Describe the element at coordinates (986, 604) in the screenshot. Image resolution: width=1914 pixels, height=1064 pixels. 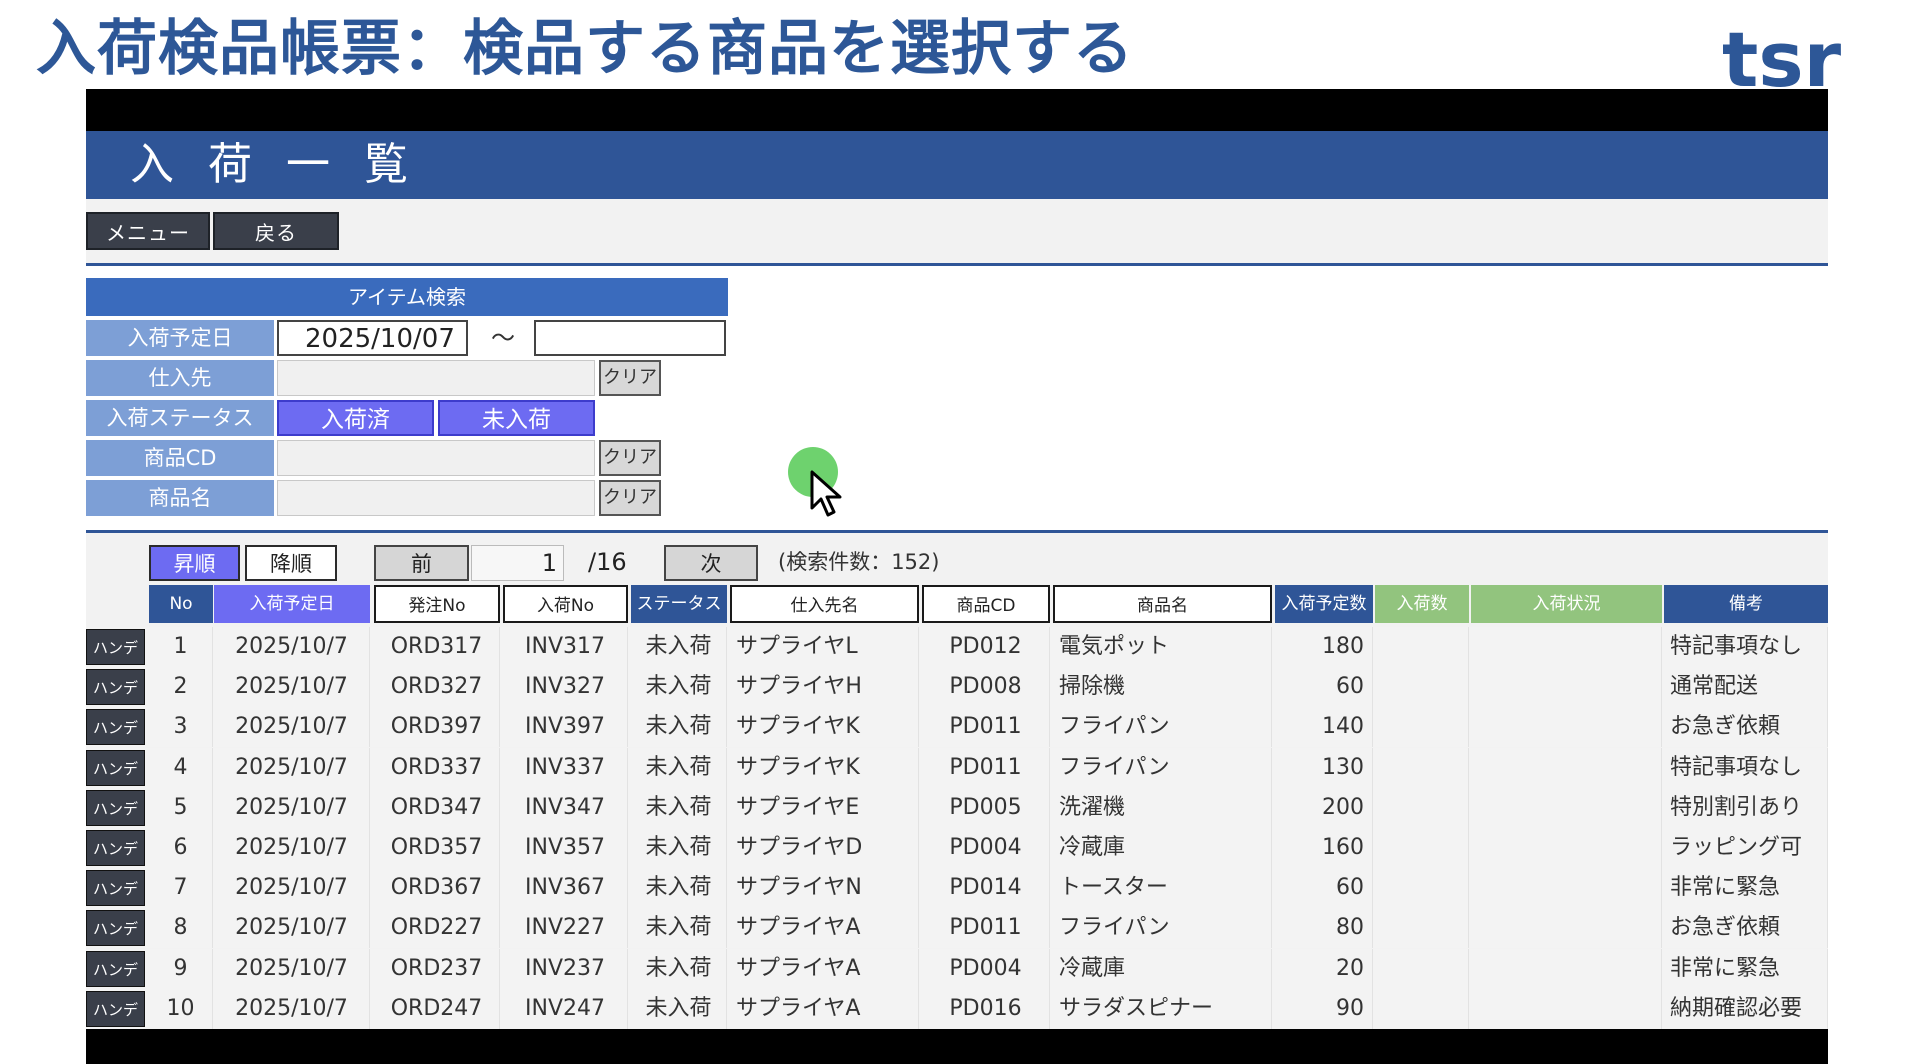
I see `col-header-product-cd: 商品CD` at that location.